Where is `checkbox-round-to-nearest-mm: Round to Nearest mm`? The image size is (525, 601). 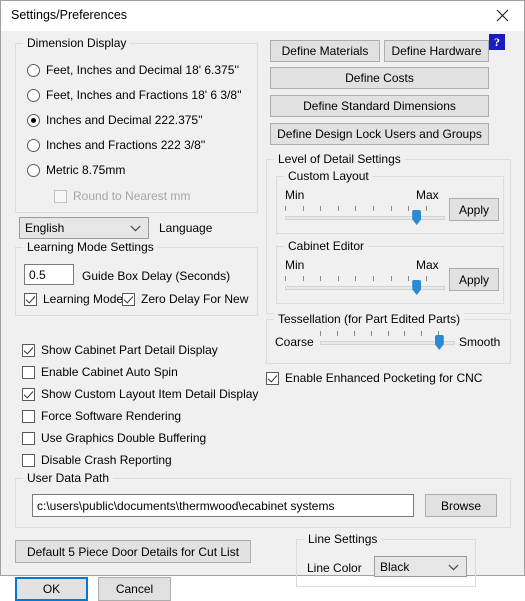 checkbox-round-to-nearest-mm: Round to Nearest mm is located at coordinates (122, 196).